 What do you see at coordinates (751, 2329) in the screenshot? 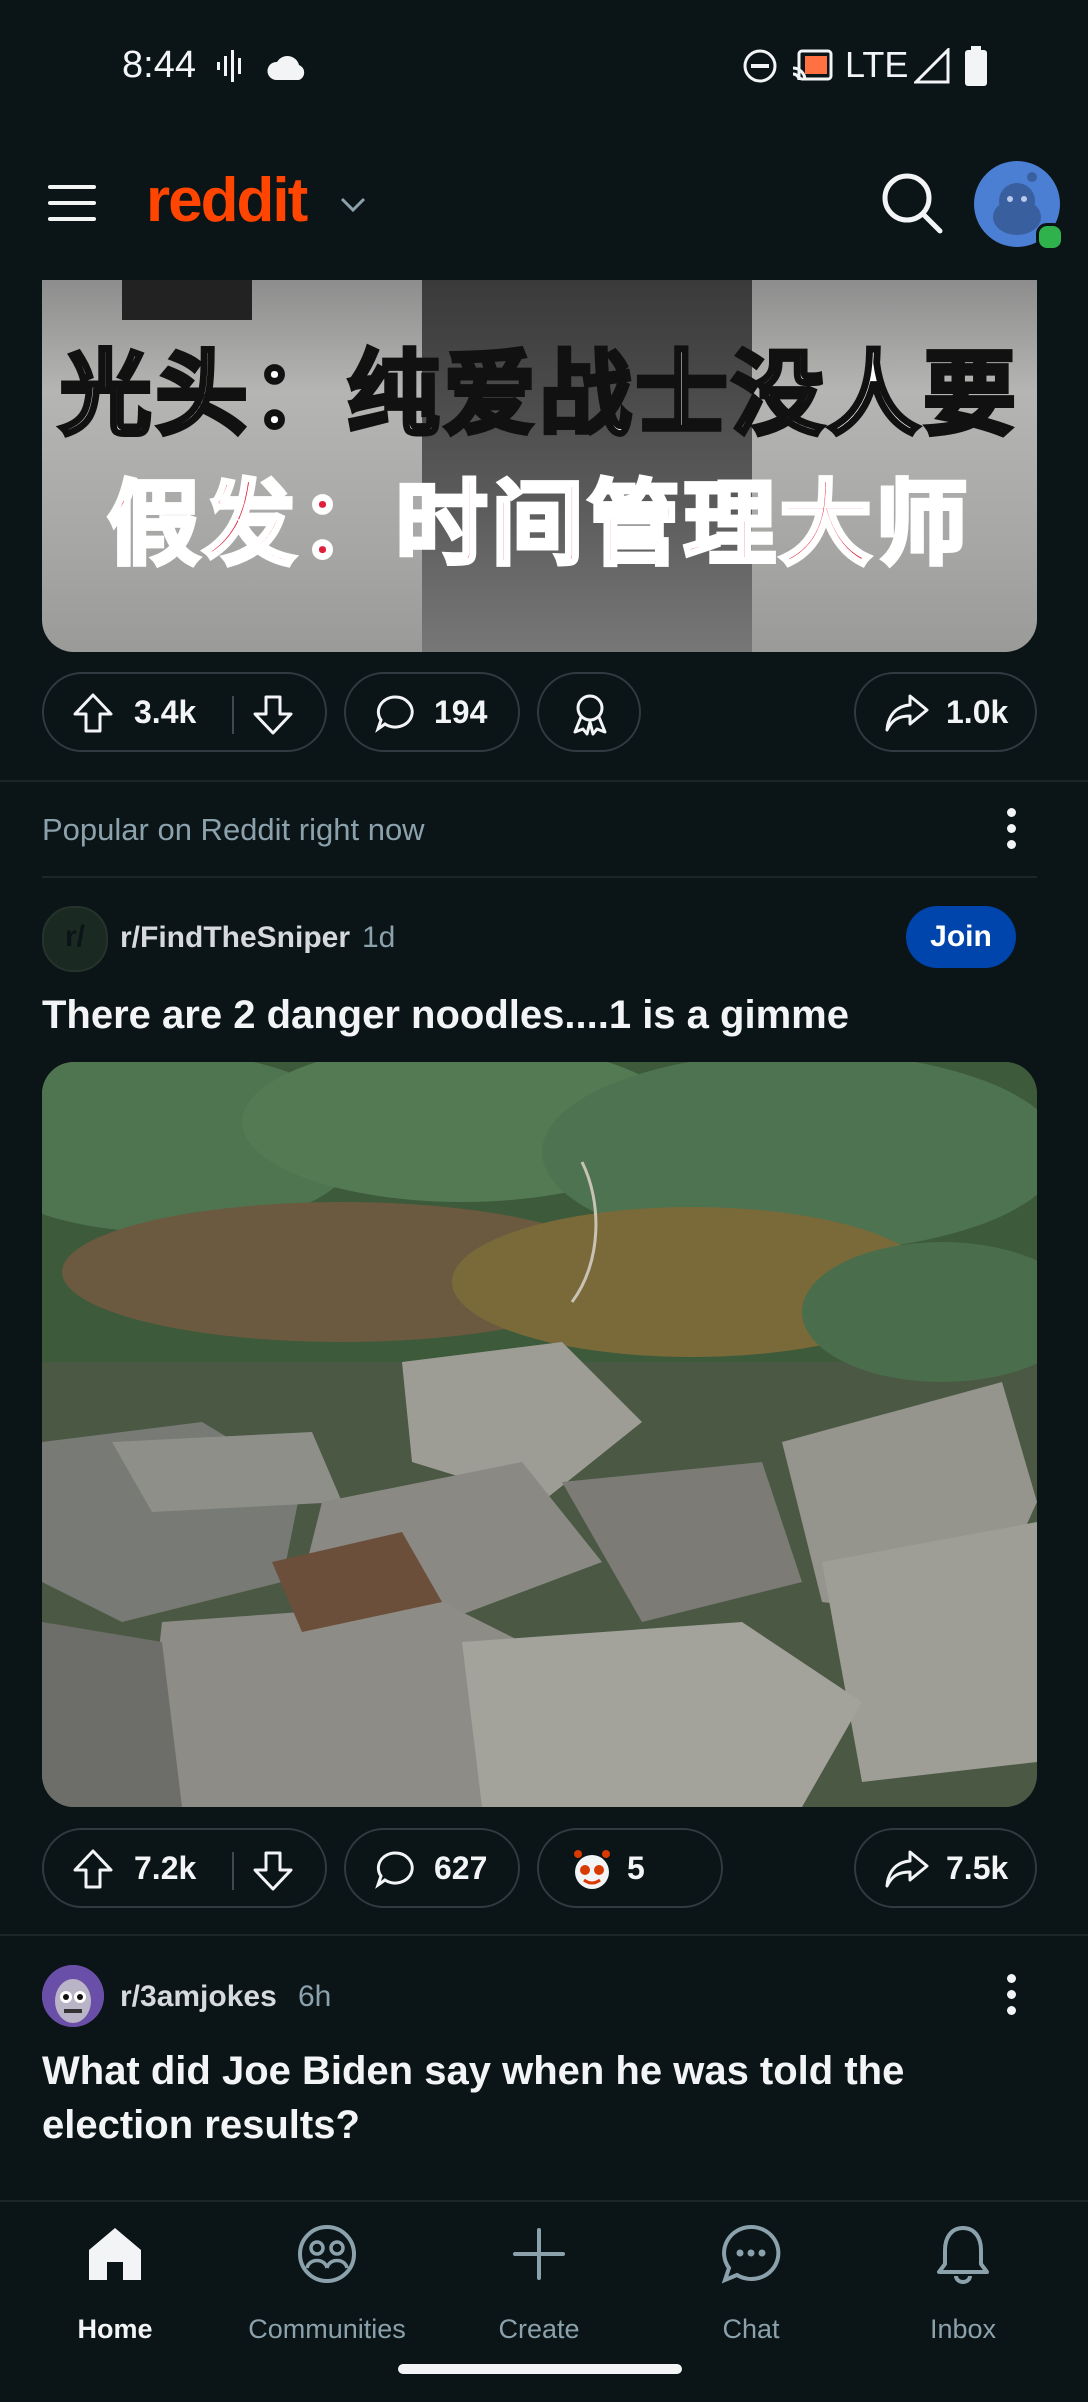
I see `nav-chat-label: Chat` at bounding box center [751, 2329].